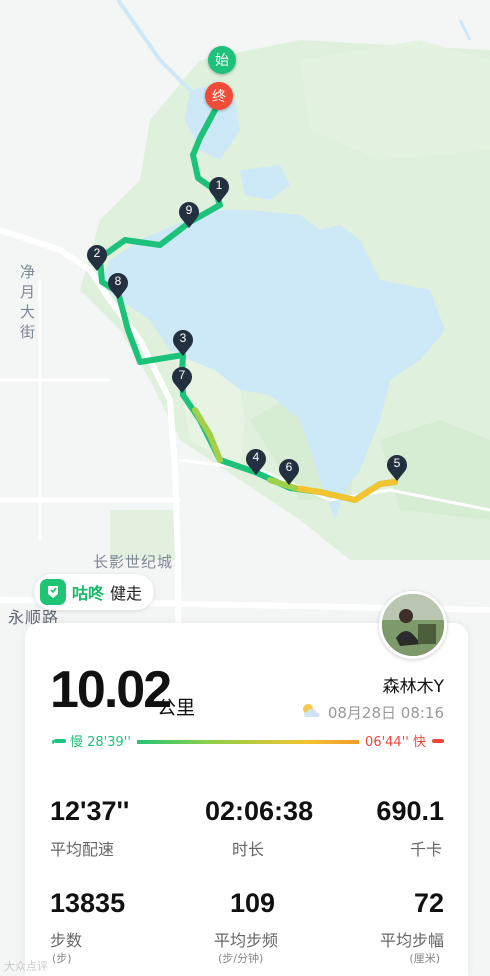 This screenshot has height=976, width=490. What do you see at coordinates (385, 713) in the screenshot?
I see `datetime-text: 08月28日 08:16` at bounding box center [385, 713].